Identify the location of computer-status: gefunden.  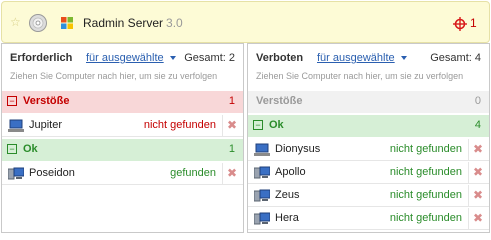
(193, 173).